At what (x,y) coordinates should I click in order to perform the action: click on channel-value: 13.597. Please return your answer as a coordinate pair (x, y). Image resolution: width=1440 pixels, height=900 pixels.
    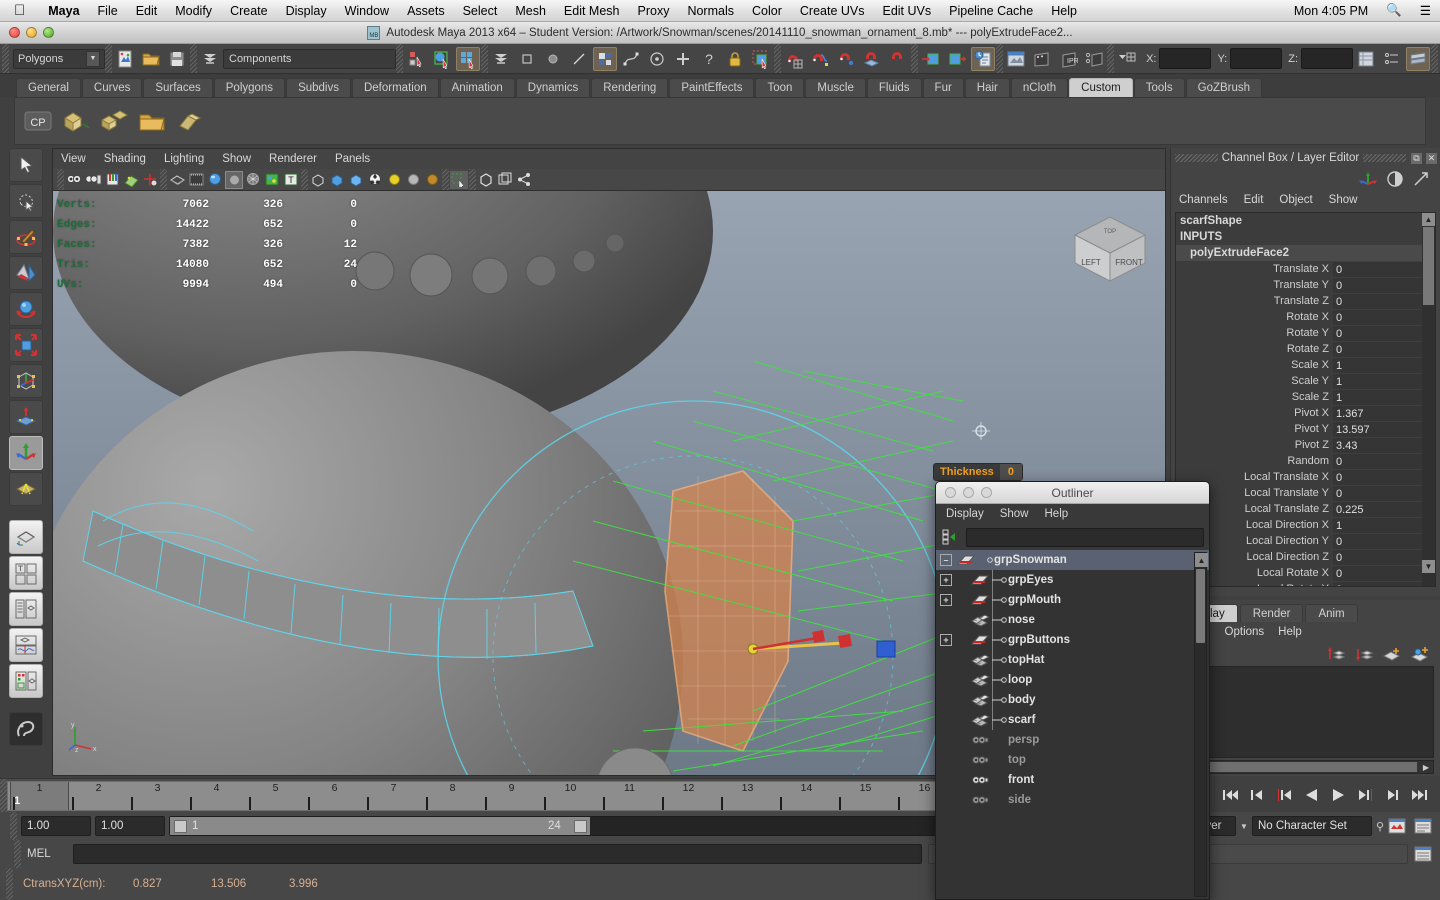
    Looking at the image, I should click on (1384, 429).